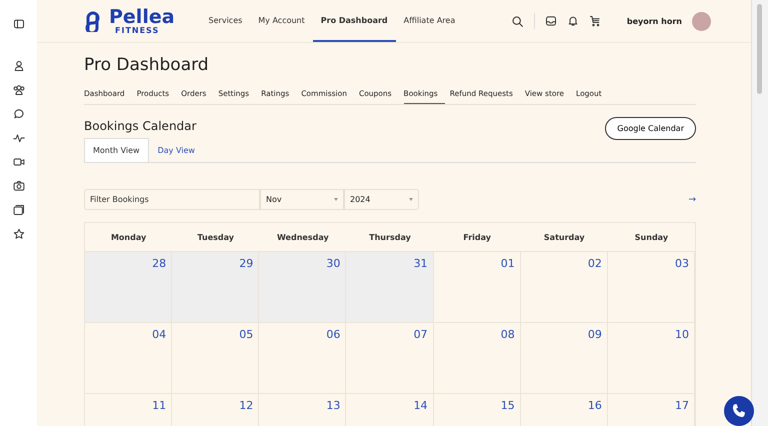 The image size is (768, 426). I want to click on day-cell: 14, so click(390, 409).